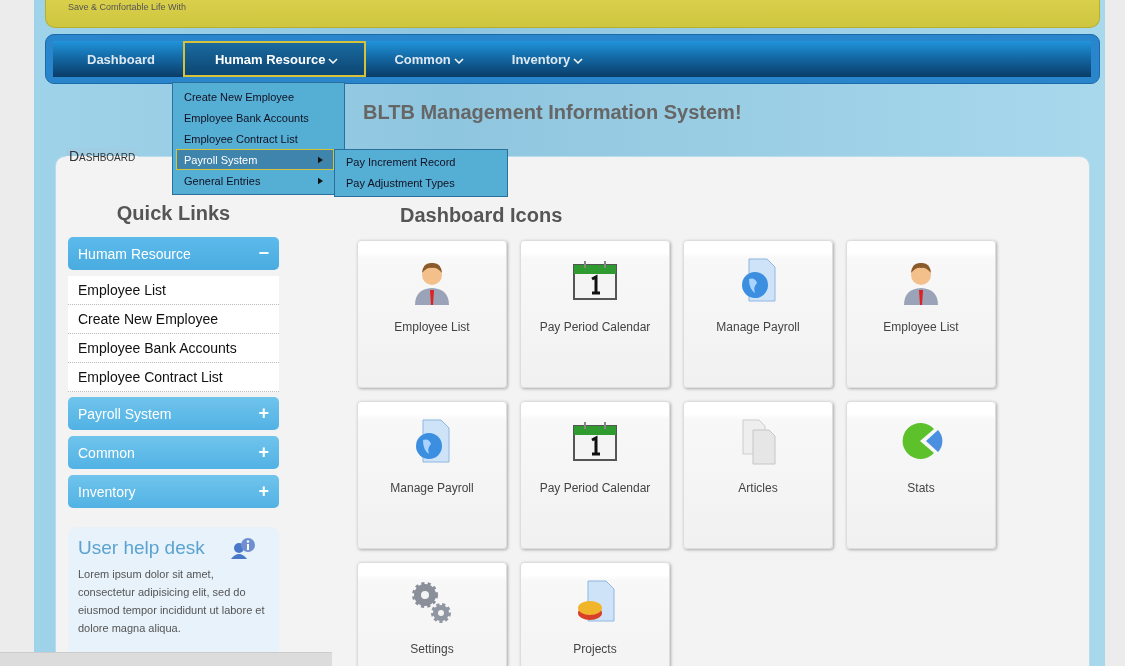 This screenshot has width=1125, height=666. What do you see at coordinates (595, 614) in the screenshot?
I see `dashboard-tile: Projects` at bounding box center [595, 614].